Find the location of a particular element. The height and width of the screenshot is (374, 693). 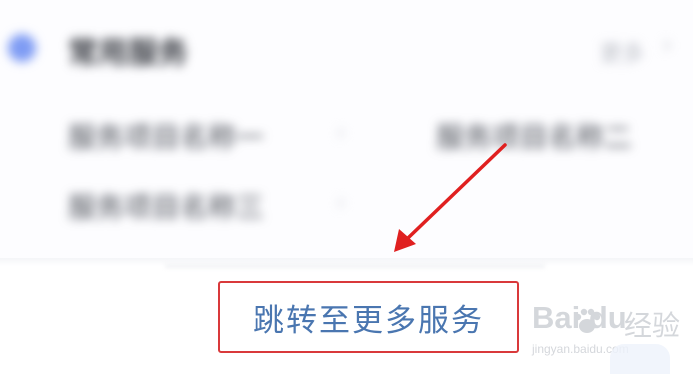

watermark-jingyan: 经验 is located at coordinates (652, 325).